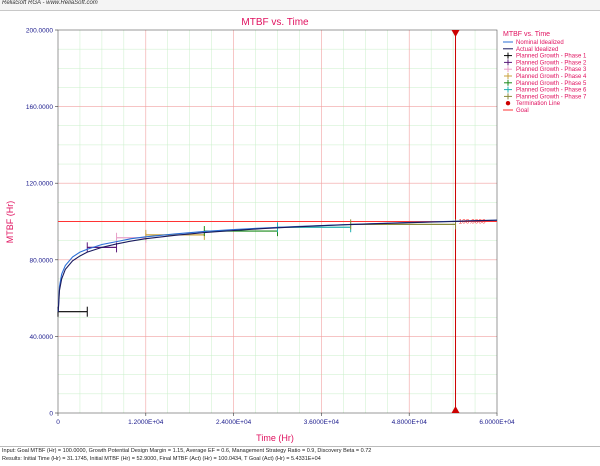 The width and height of the screenshot is (600, 466). I want to click on legend-title: MTBF vs. Time, so click(526, 34).